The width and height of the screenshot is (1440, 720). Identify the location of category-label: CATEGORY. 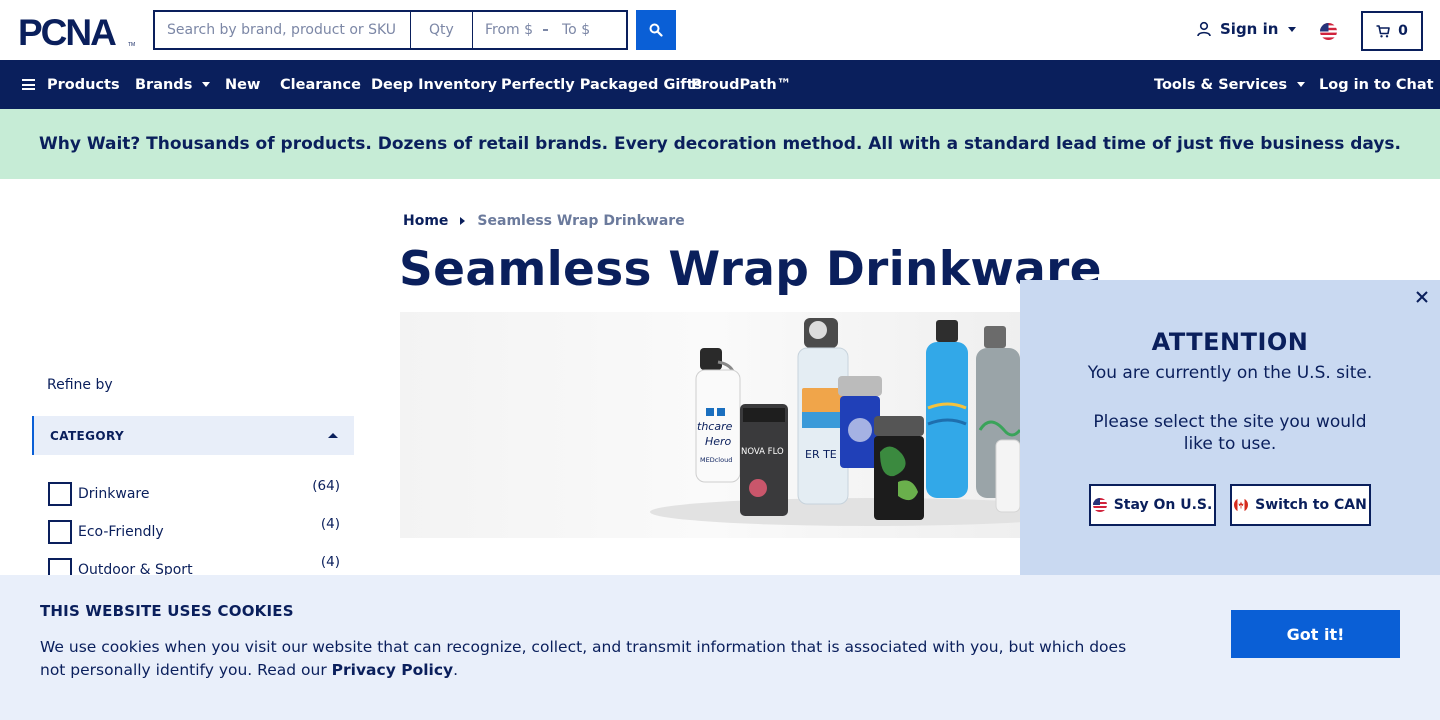
(87, 435).